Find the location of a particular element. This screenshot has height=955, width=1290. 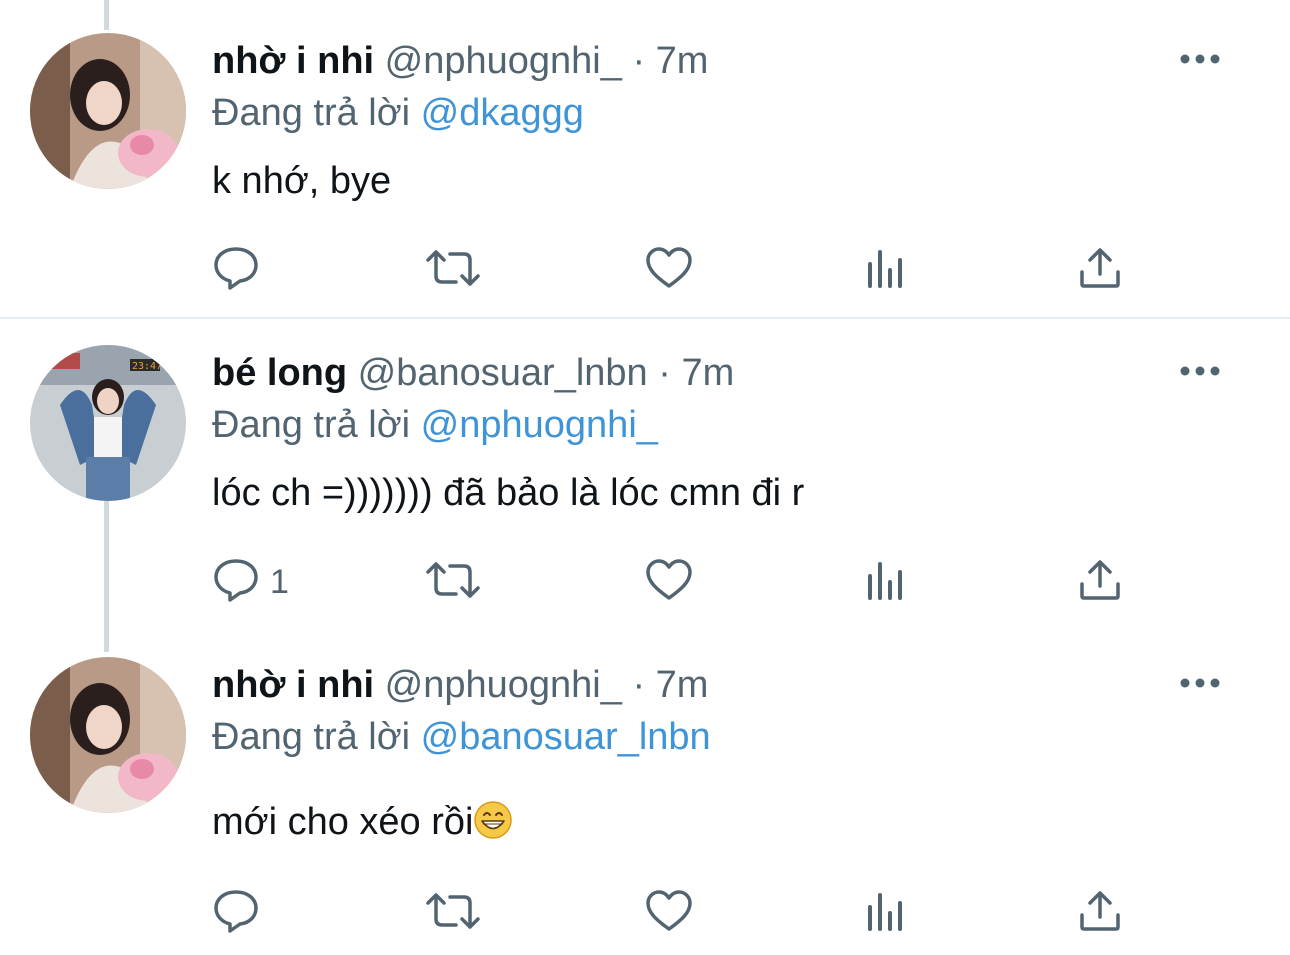

tweet-text-container: mới cho xéo rồi is located at coordinates (362, 822).